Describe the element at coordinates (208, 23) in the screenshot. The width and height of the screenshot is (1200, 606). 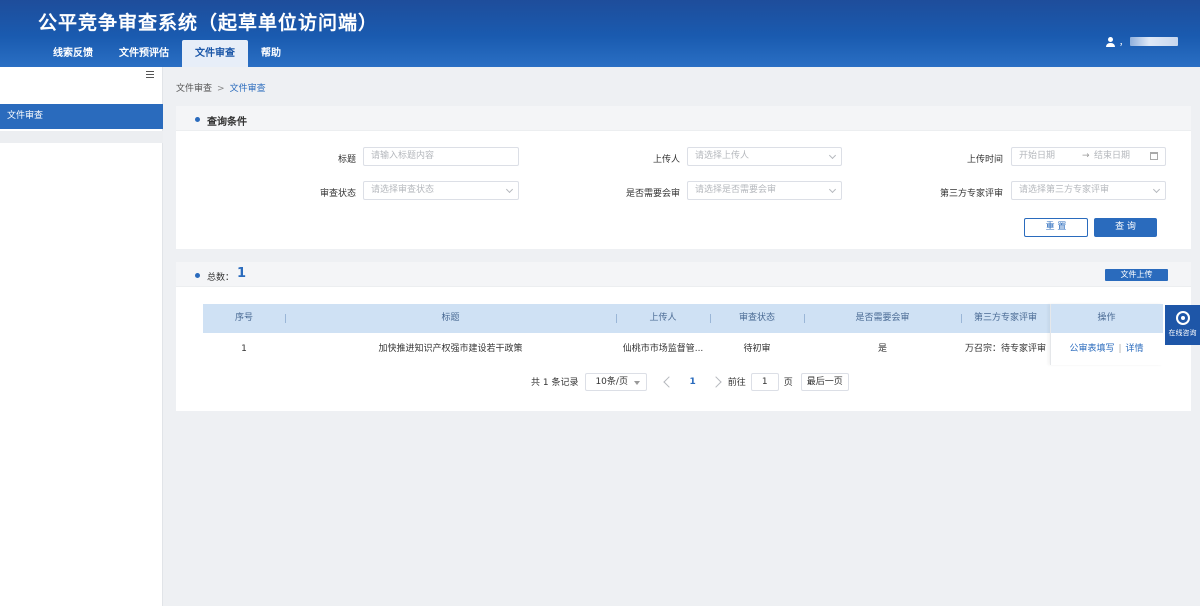
I see `app-title: 公平竞争审查系统（起草单位访问端）` at that location.